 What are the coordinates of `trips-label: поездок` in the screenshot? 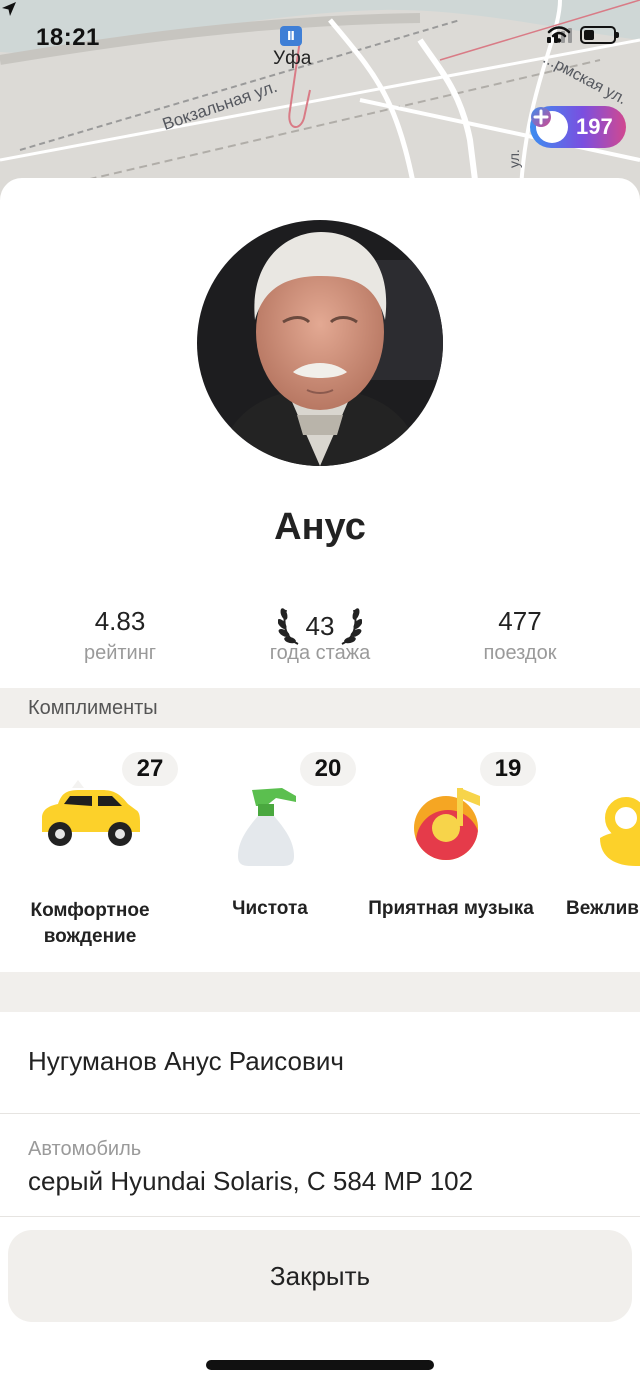 It's located at (520, 653).